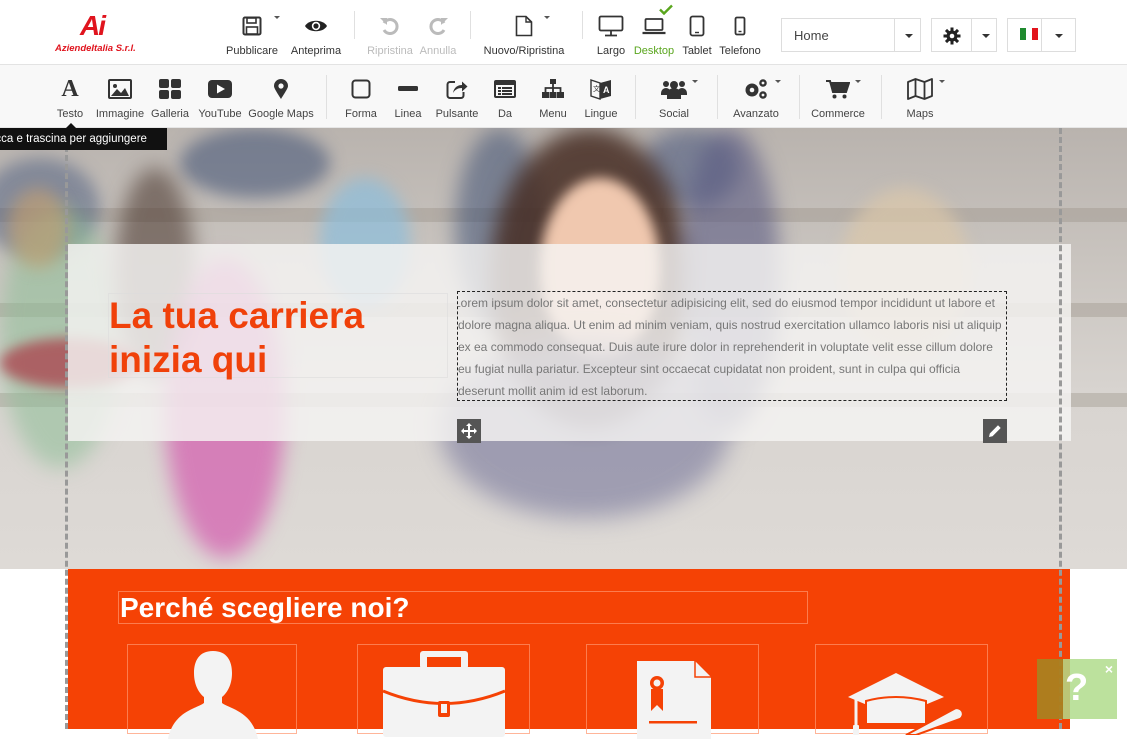 This screenshot has width=1127, height=739. What do you see at coordinates (361, 89) in the screenshot?
I see `square-shape-icon` at bounding box center [361, 89].